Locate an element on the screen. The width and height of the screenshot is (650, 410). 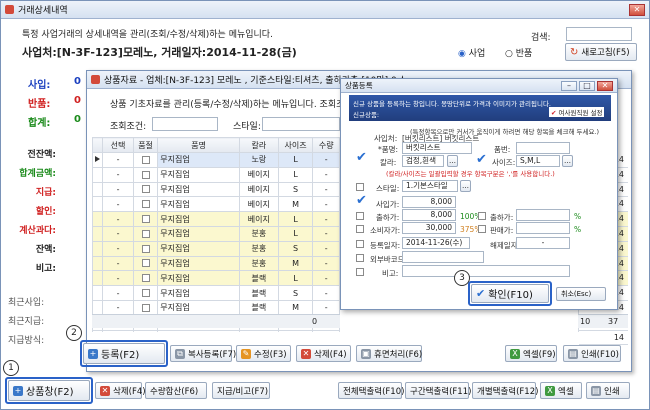
code-input is located at coordinates (543, 148).